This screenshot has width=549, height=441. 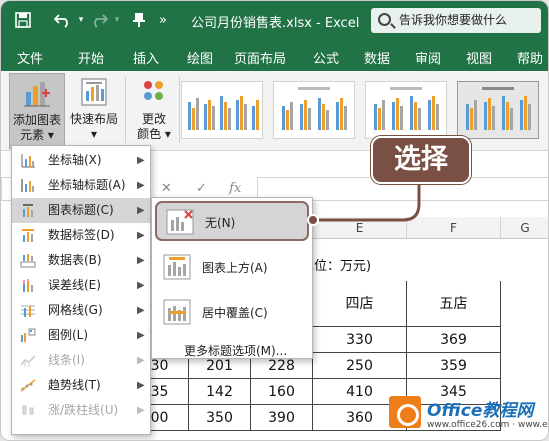 What do you see at coordinates (370, 203) in the screenshot?
I see `callout-connector` at bounding box center [370, 203].